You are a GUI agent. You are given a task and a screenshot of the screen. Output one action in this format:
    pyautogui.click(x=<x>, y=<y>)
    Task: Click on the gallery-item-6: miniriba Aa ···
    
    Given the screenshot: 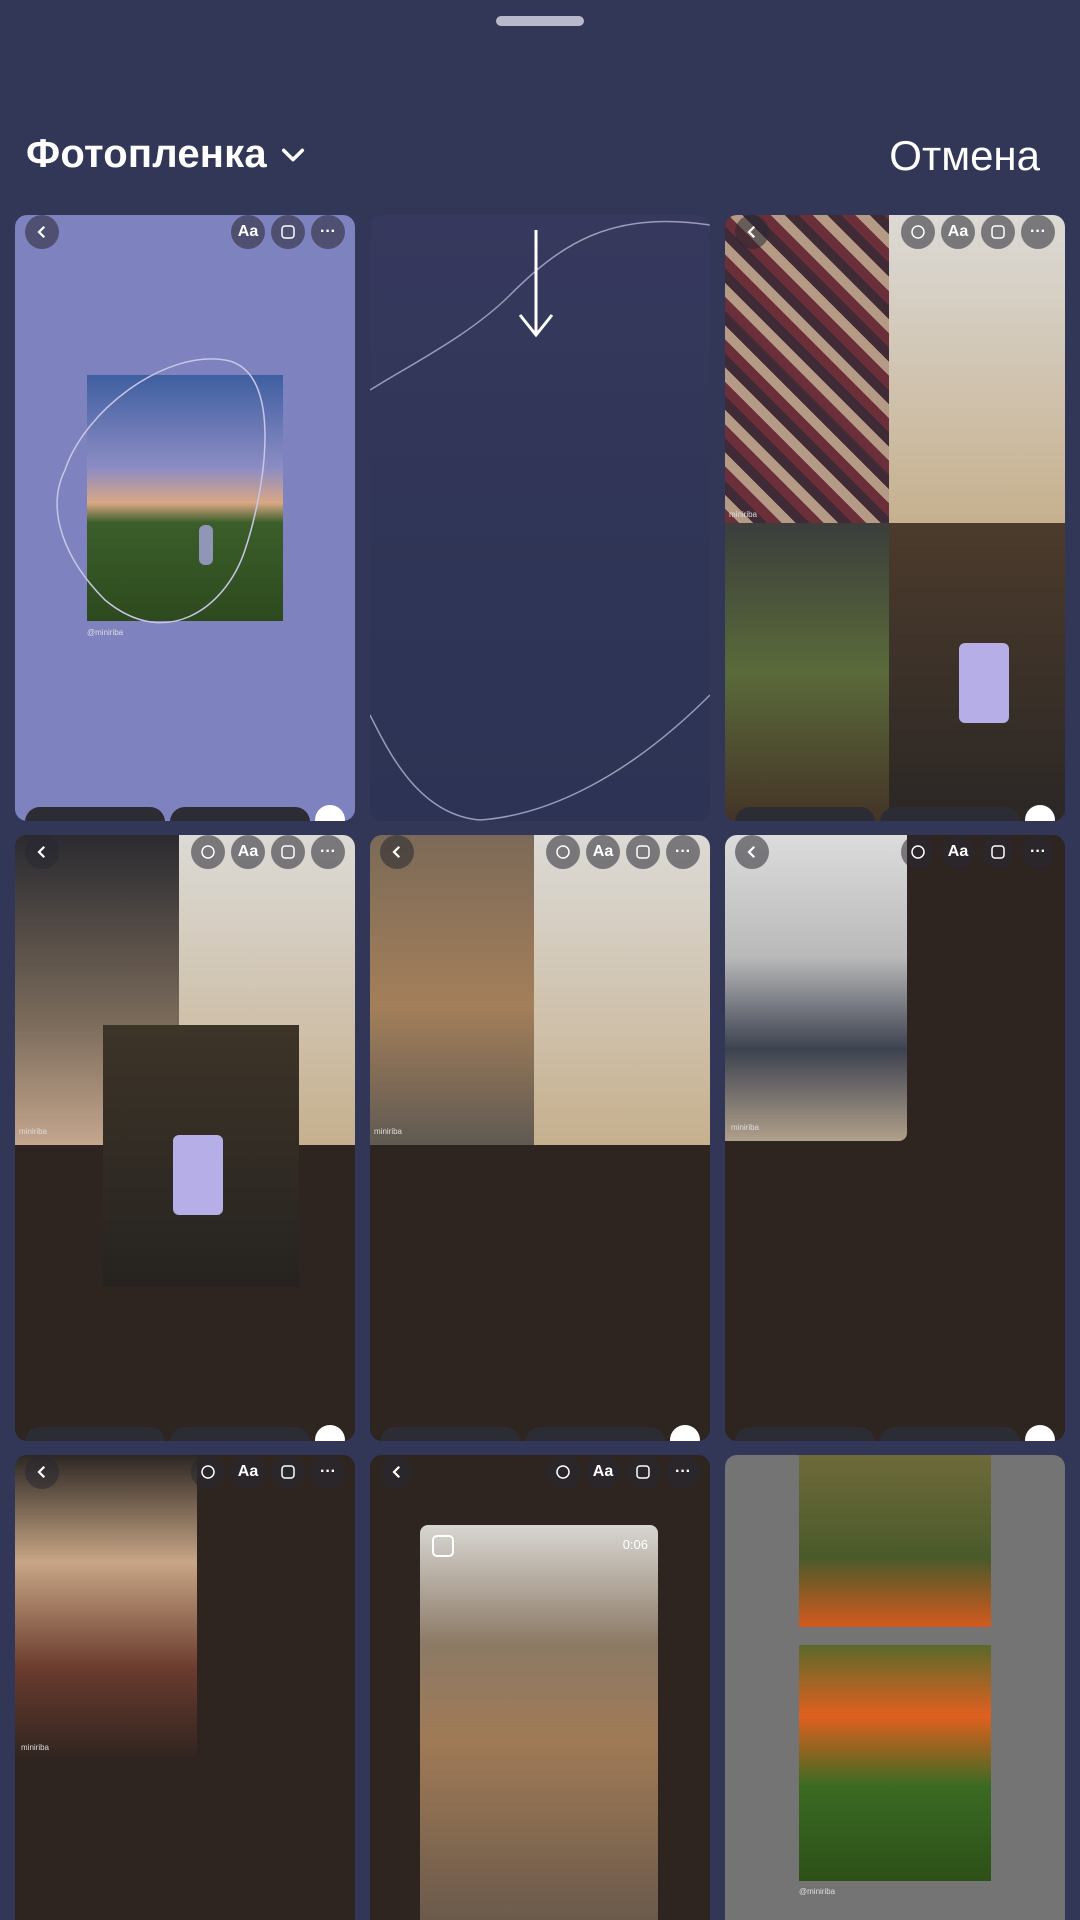 What is the action you would take?
    pyautogui.click(x=895, y=1138)
    